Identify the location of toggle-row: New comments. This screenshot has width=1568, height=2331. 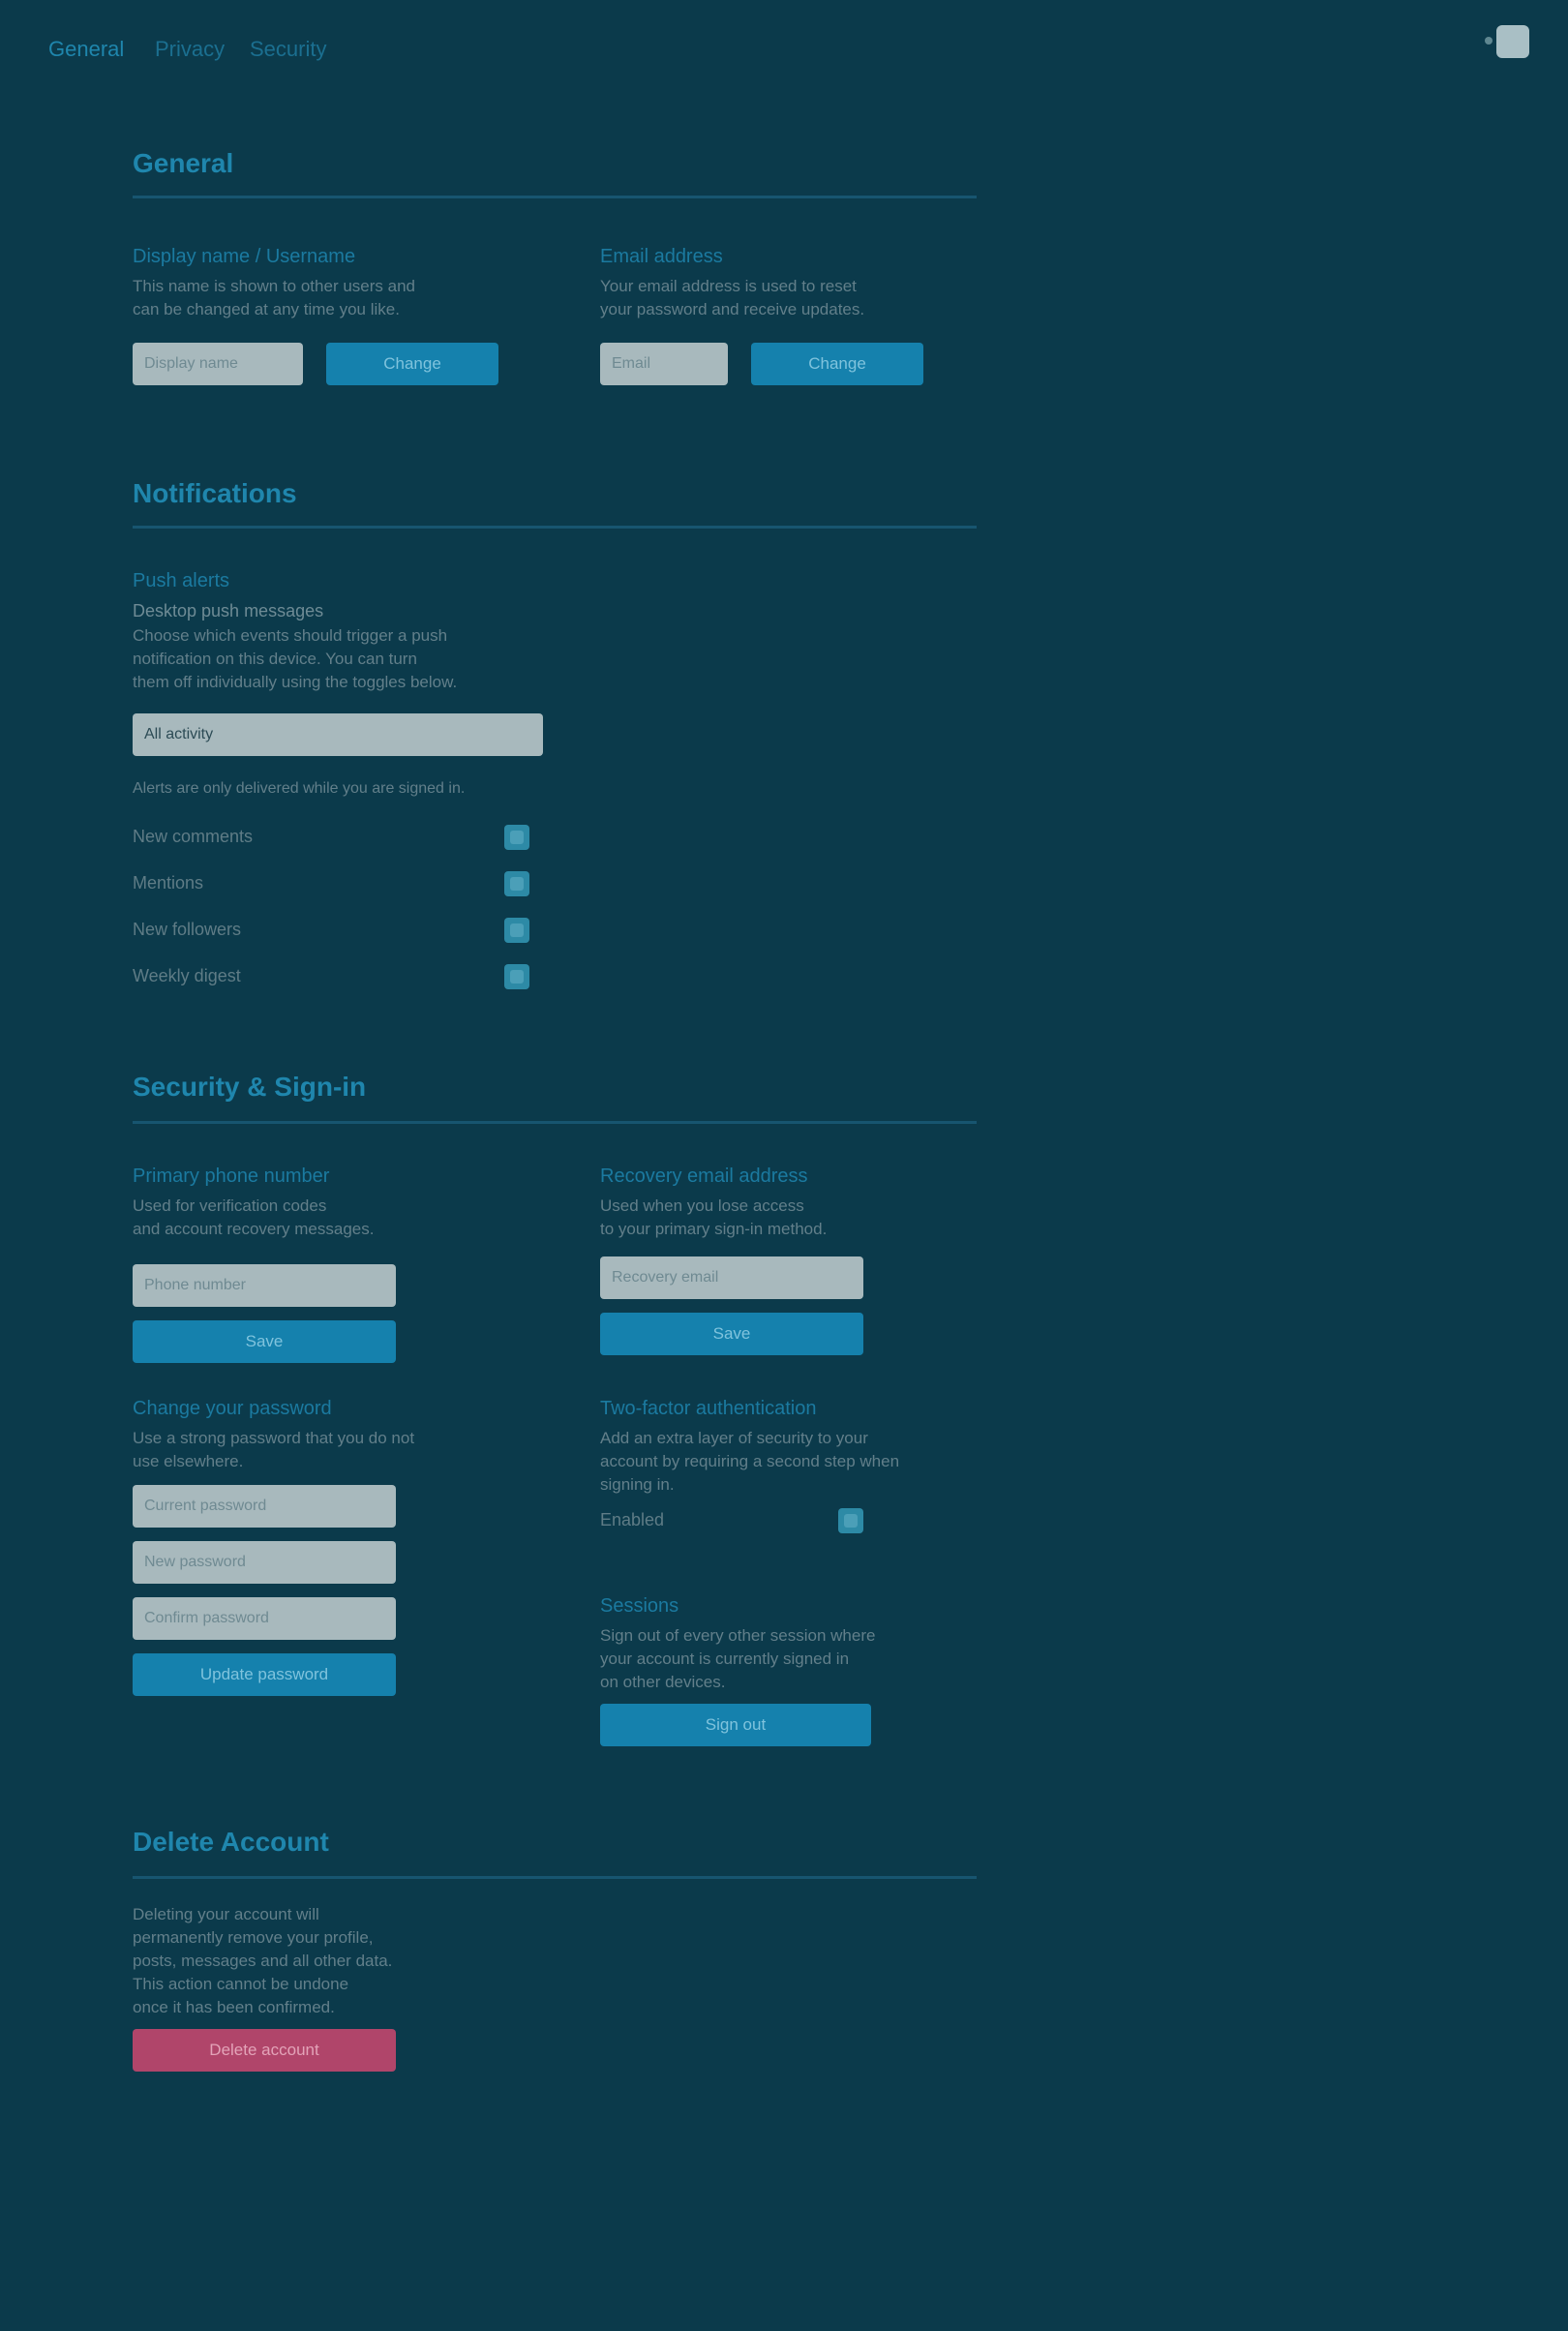
(331, 837).